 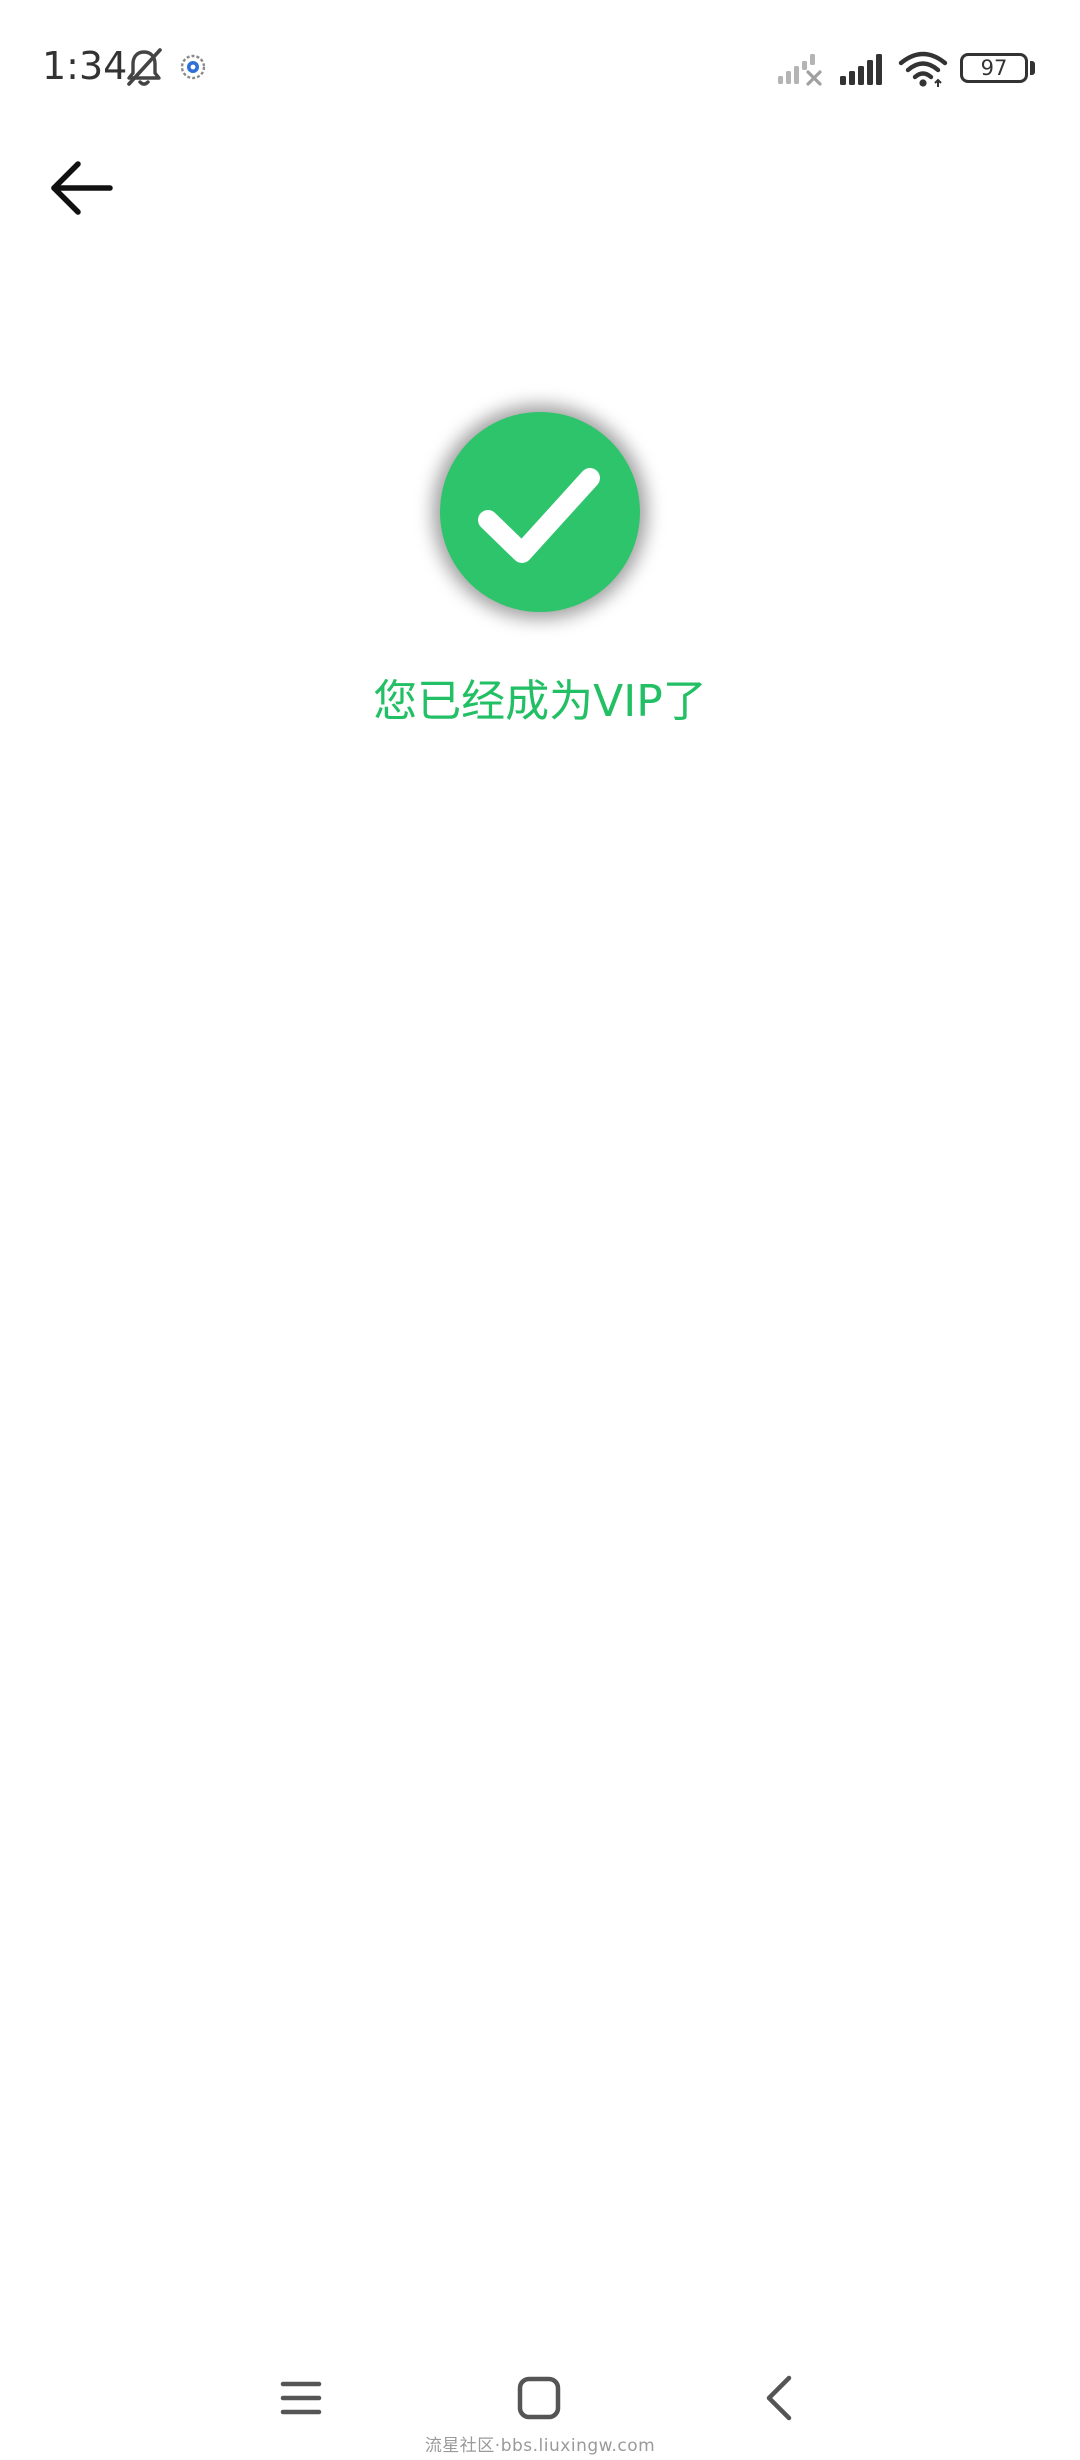 I want to click on back-icon, so click(x=779, y=2398).